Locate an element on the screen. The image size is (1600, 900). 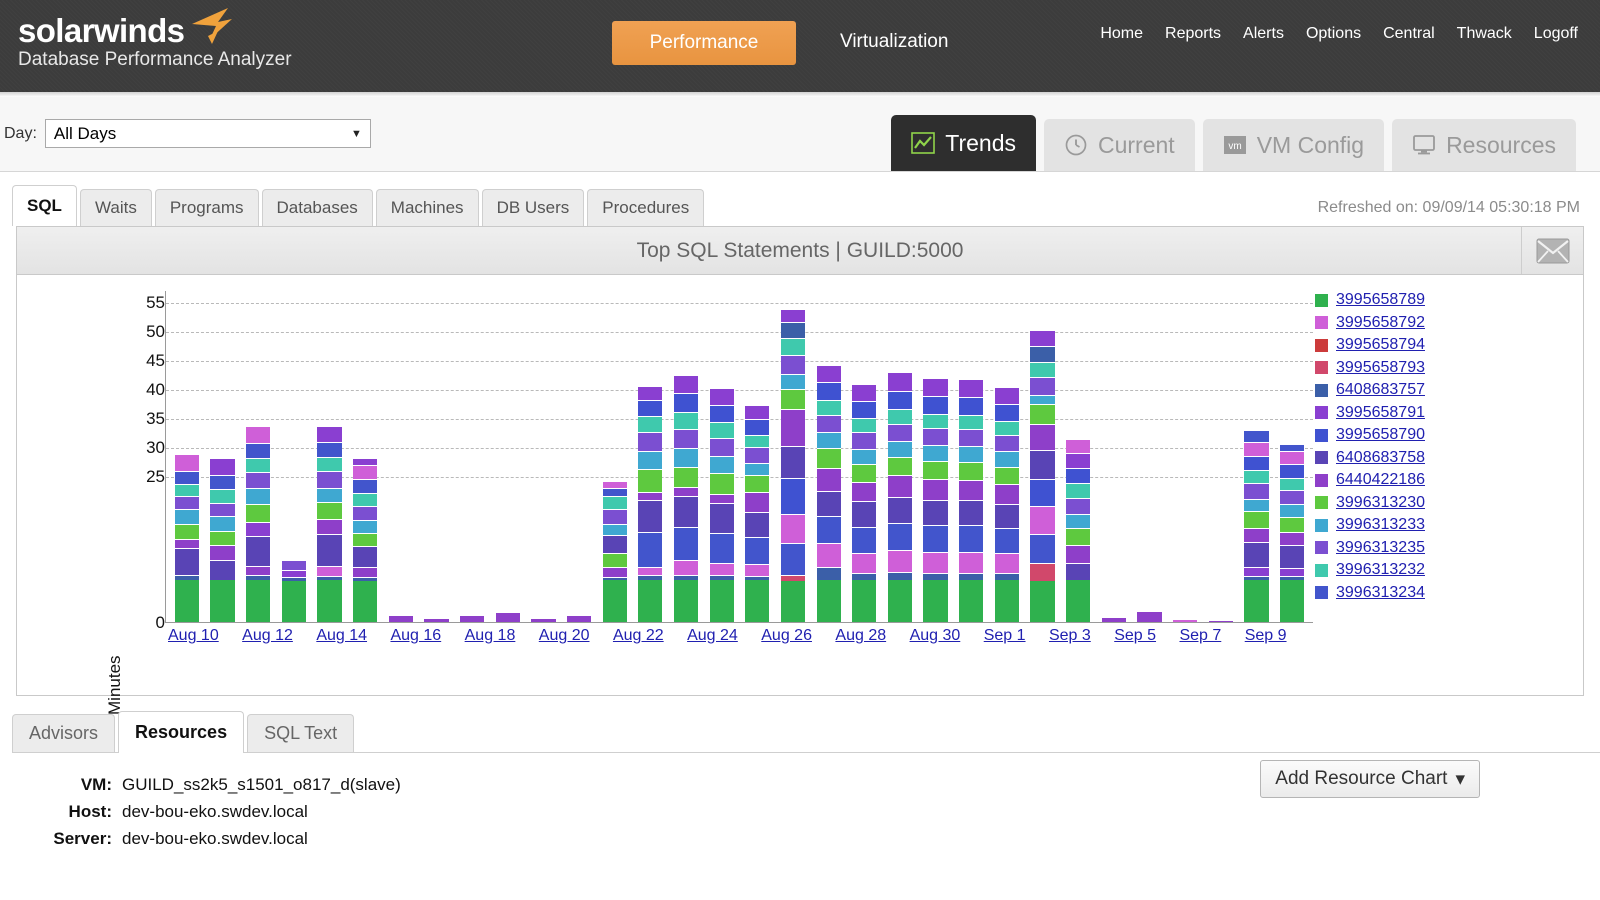
legend-sql-id-link: 3995658794 is located at coordinates (1380, 345).